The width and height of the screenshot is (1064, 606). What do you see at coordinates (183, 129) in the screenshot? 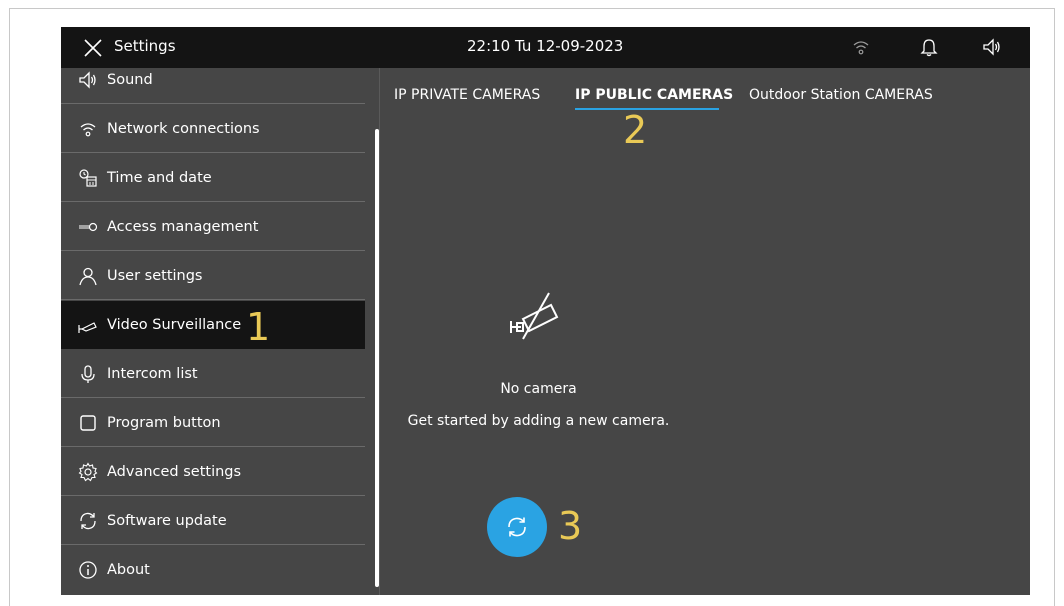
I see `sidebar-item-label: Network connections` at bounding box center [183, 129].